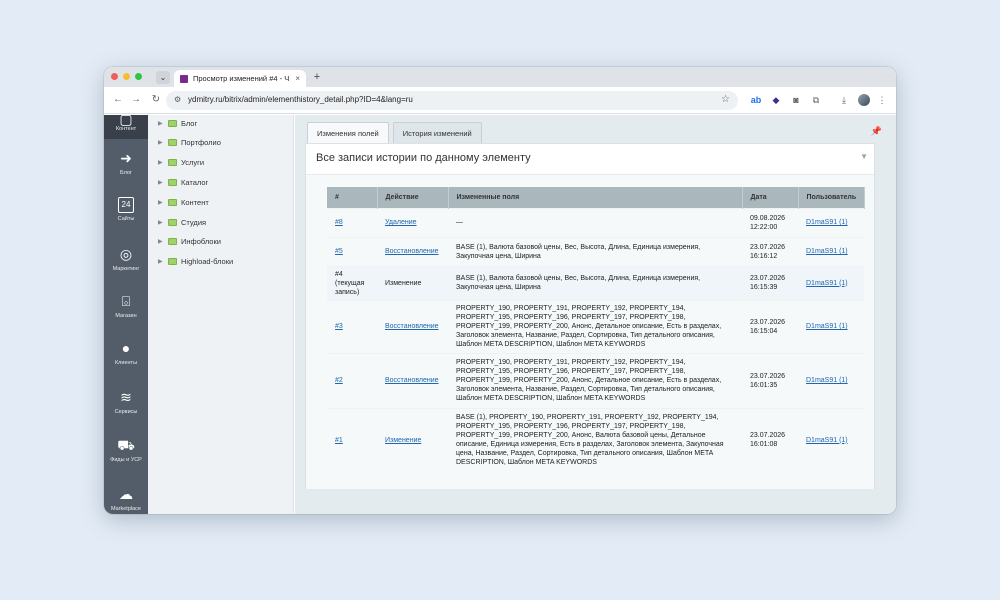 Image resolution: width=1000 pixels, height=600 pixels. Describe the element at coordinates (126, 499) in the screenshot. I see `left-panel-item-marketplace: ☁ Marketplace` at that location.